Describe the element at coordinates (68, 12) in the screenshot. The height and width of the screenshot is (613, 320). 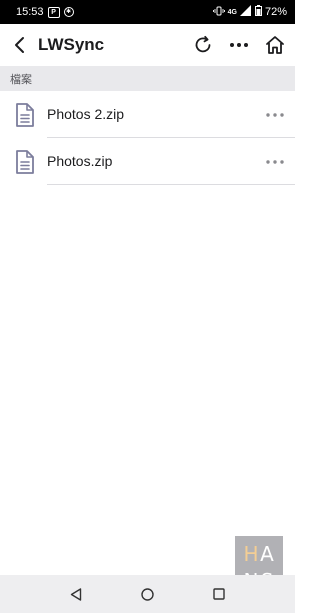
I see `app-notification-icon: ✱` at that location.